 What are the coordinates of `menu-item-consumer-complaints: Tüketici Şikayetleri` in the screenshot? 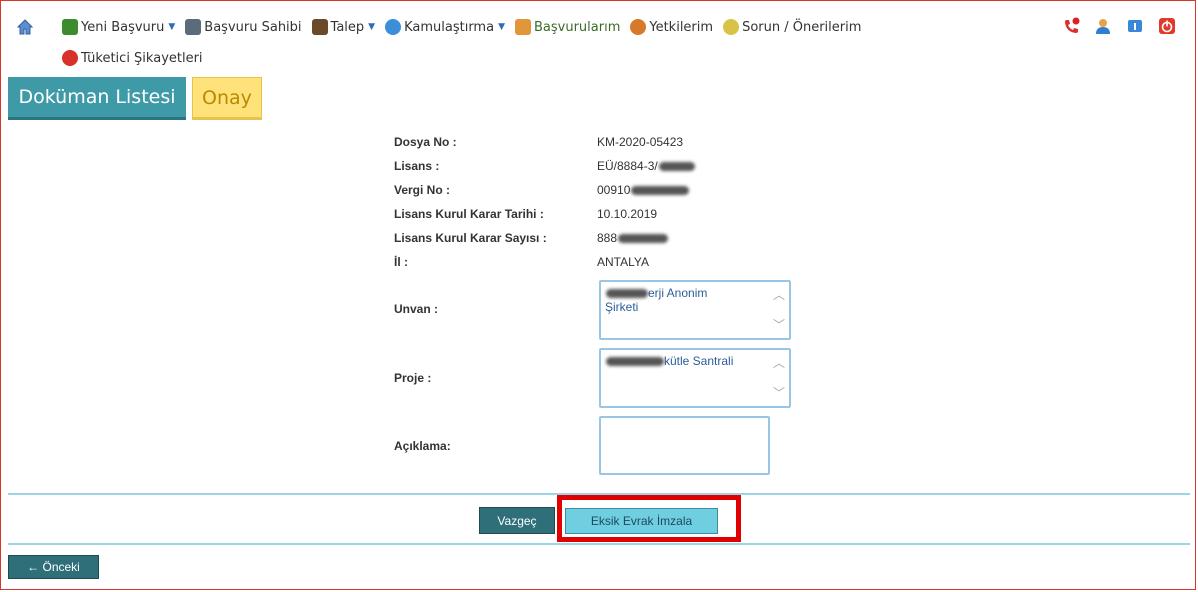 It's located at (132, 58).